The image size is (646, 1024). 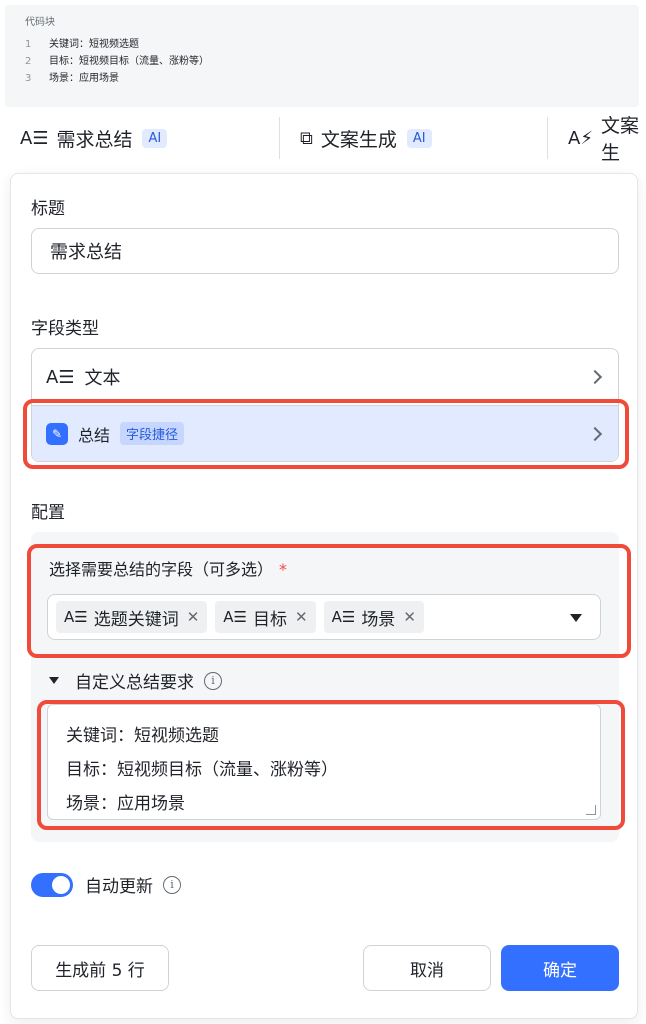 I want to click on caret-down-icon, so click(x=54, y=680).